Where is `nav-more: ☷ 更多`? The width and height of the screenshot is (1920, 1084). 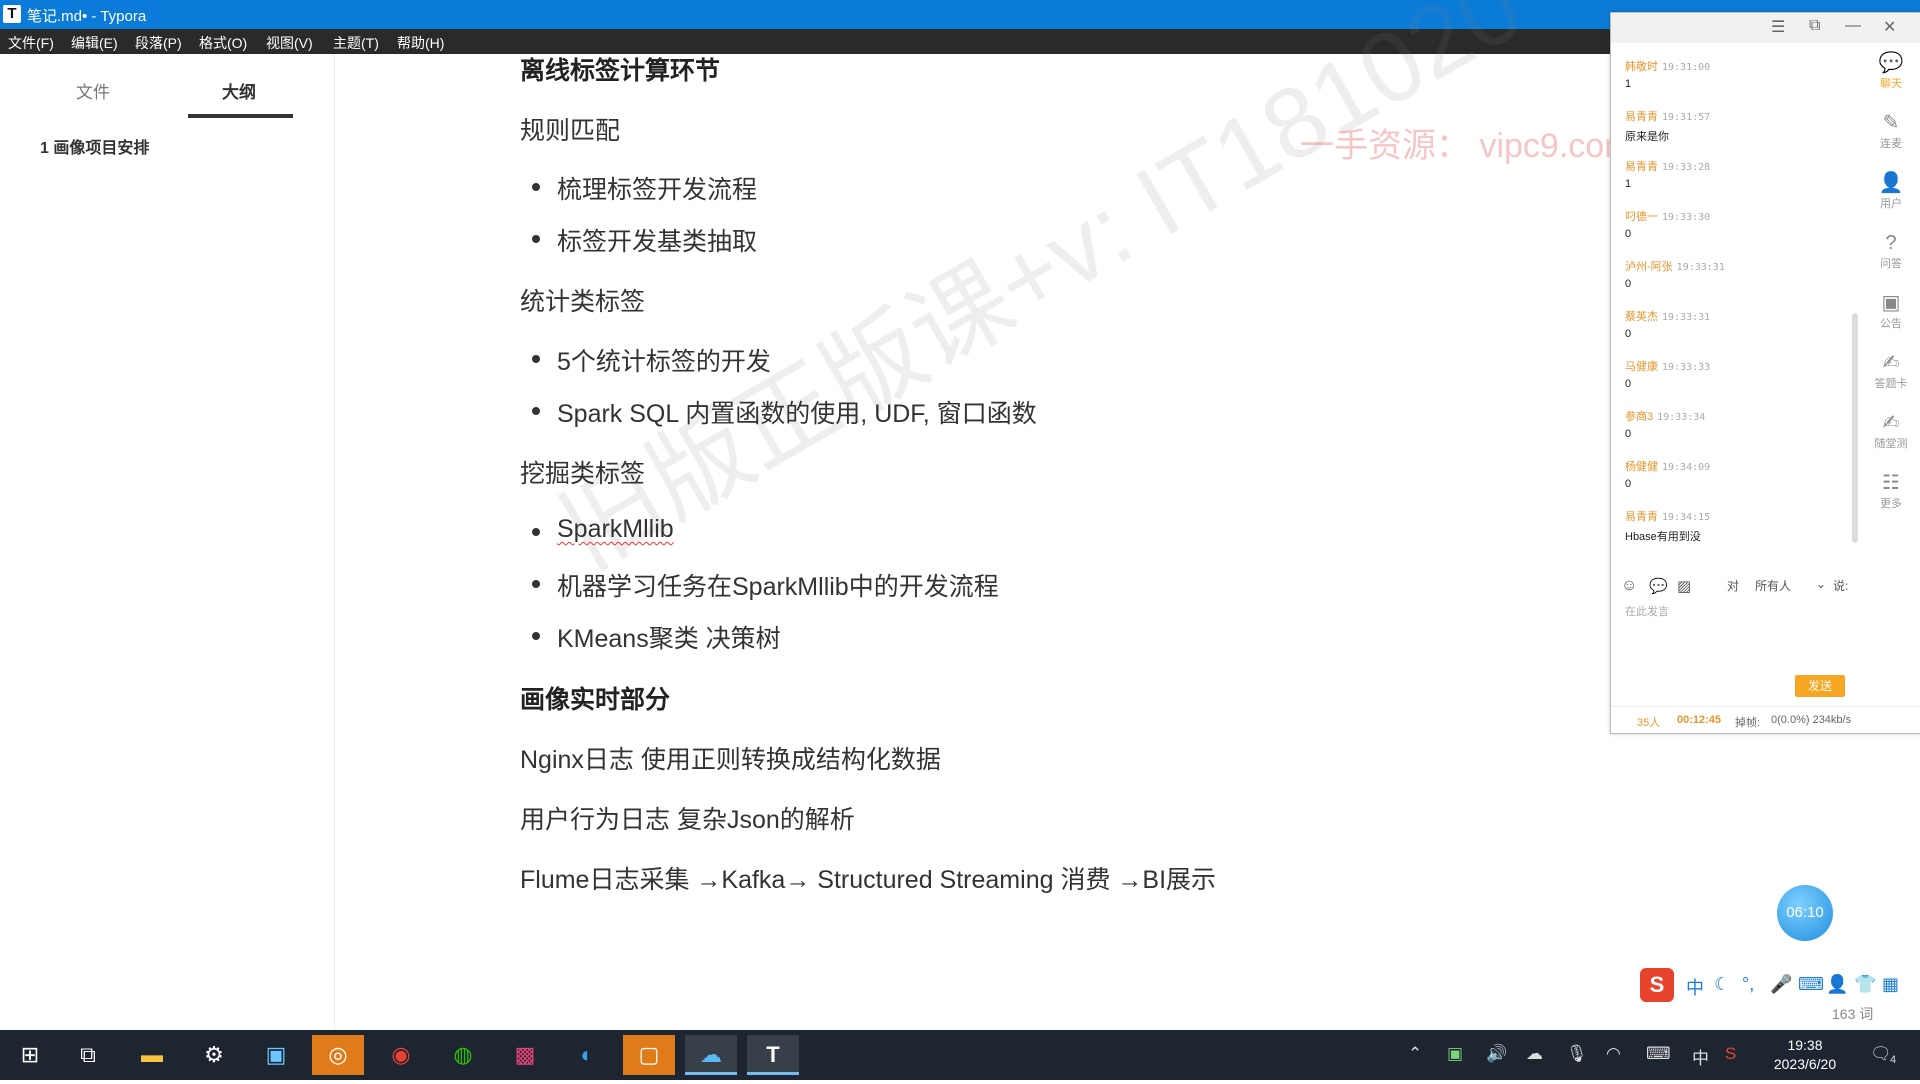
nav-more: ☷ 更多 is located at coordinates (1891, 491).